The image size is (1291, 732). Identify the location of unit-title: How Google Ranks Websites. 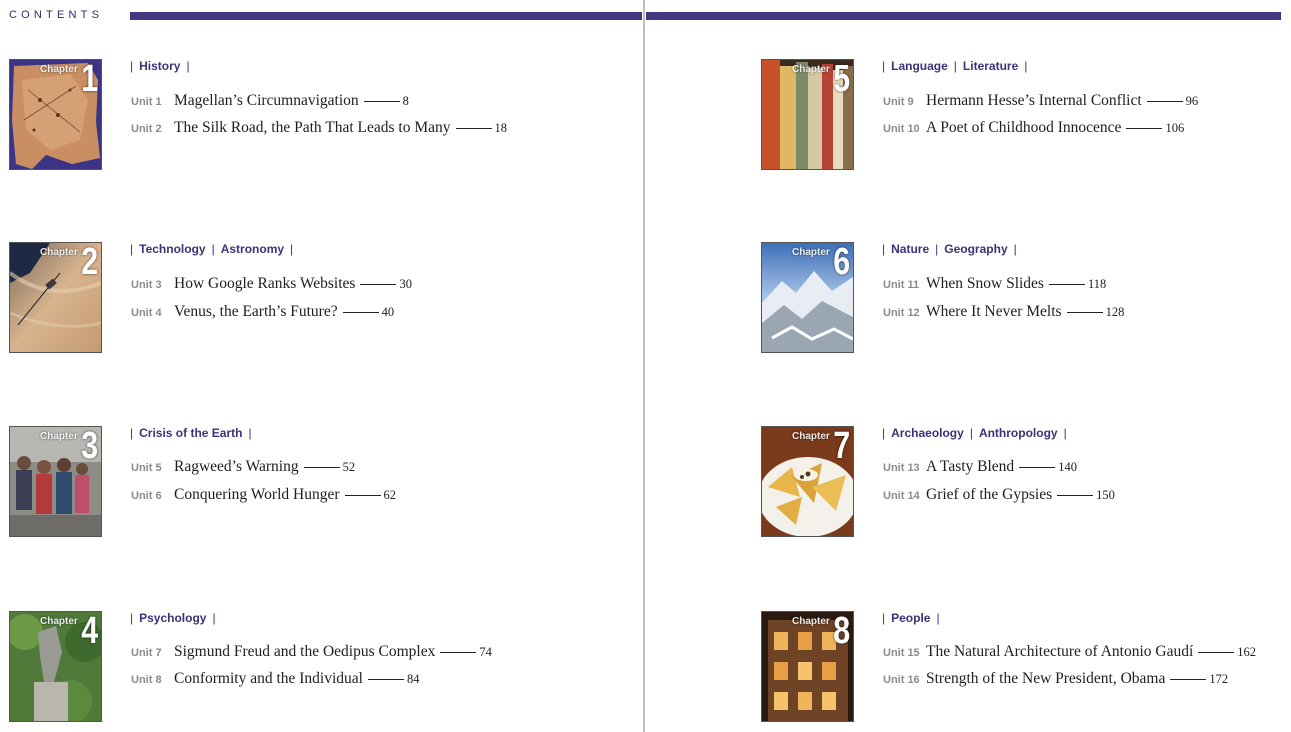
(264, 283).